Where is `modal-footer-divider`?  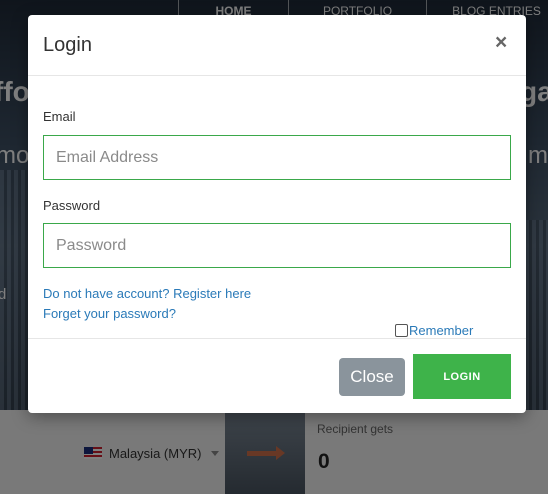 modal-footer-divider is located at coordinates (277, 338).